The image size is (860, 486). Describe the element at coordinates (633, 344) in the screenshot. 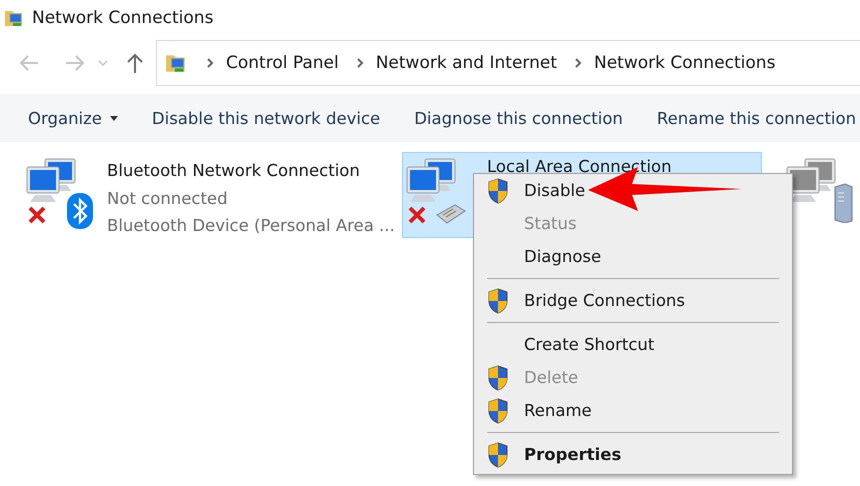

I see `menu-item: Create Shortcut` at that location.